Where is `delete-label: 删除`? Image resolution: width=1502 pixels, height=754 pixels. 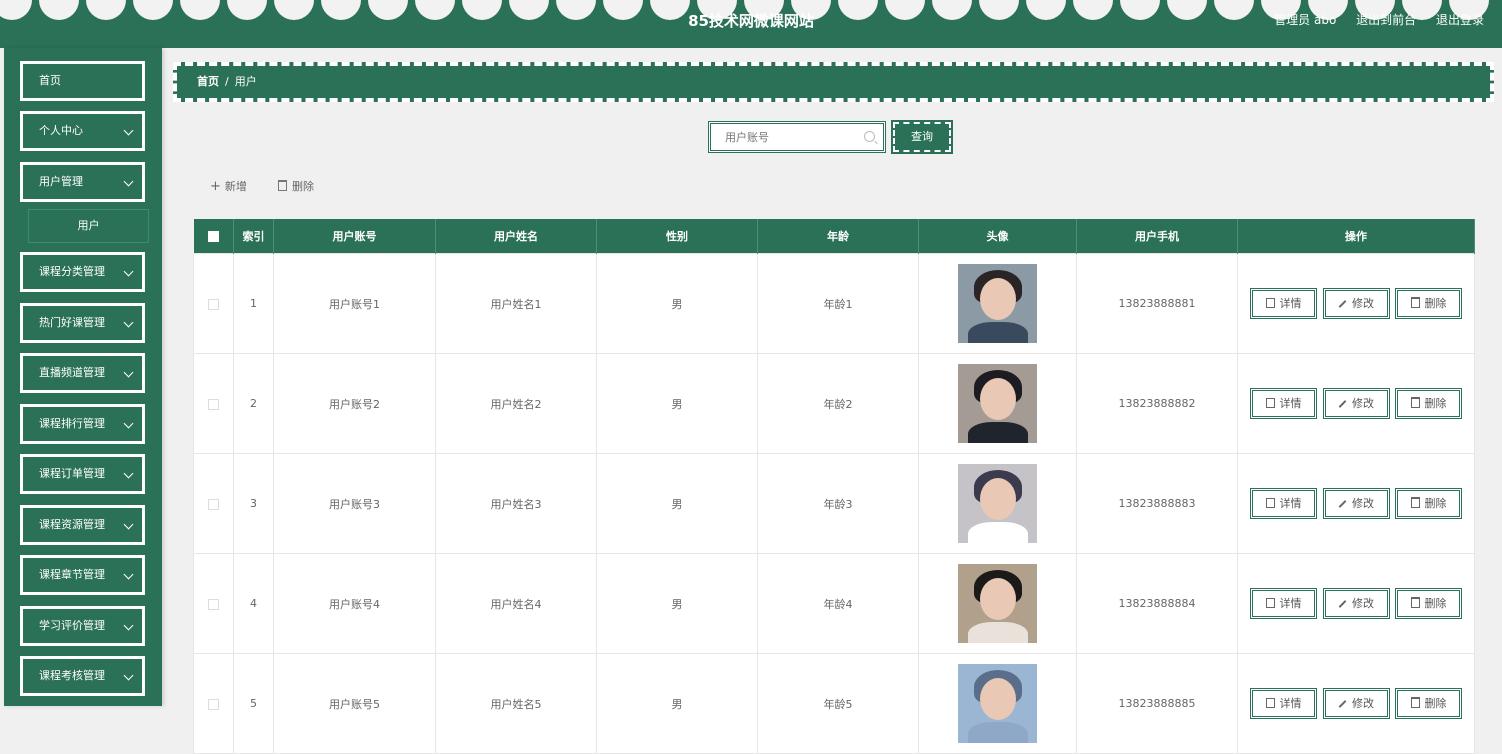 delete-label: 删除 is located at coordinates (1435, 703).